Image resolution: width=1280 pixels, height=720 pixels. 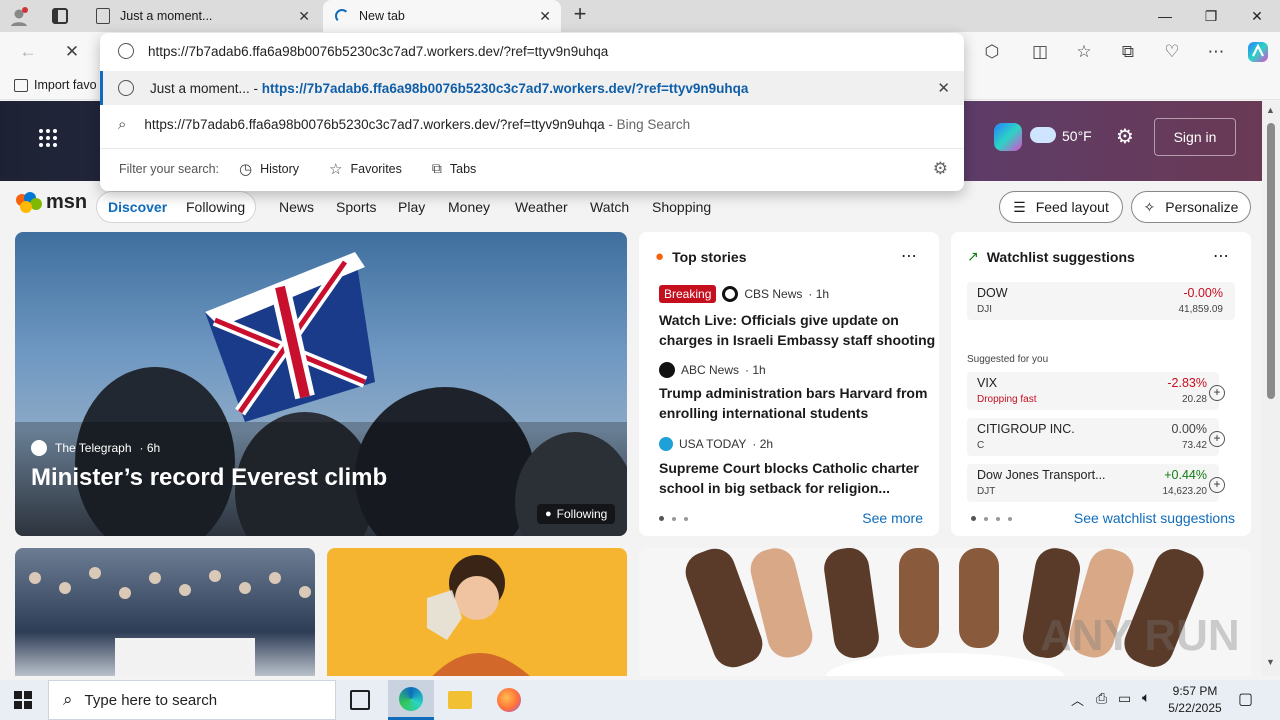 What do you see at coordinates (95, 448) in the screenshot?
I see `hero-source: The Telegraph · 6h` at bounding box center [95, 448].